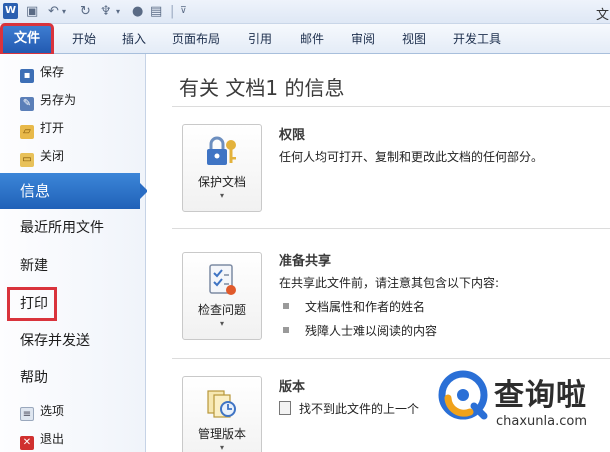  Describe the element at coordinates (34, 304) in the screenshot. I see `nav-print: 打印` at that location.